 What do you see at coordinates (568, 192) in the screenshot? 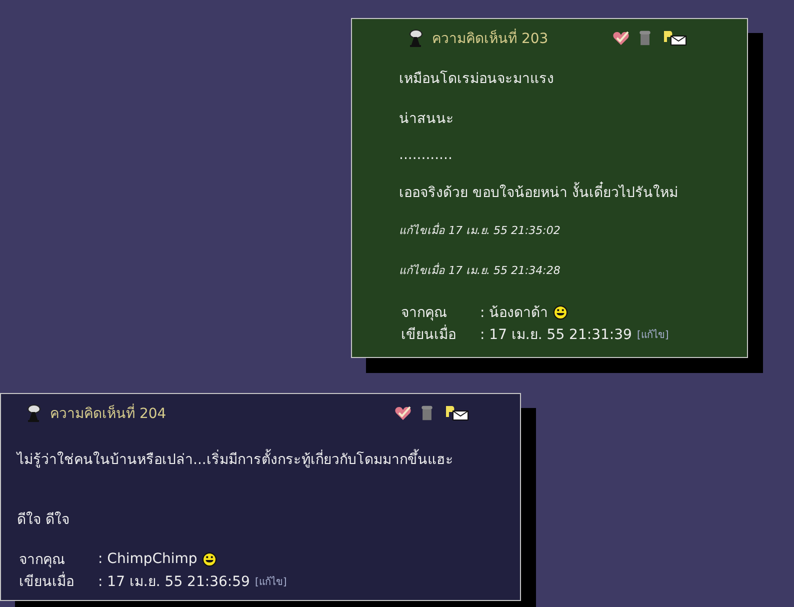
I see `comment-text: เออจริงด้วย ขอบใจน้อยหน่า งั้นเดี๋ยวไปรันใหม่` at bounding box center [568, 192].